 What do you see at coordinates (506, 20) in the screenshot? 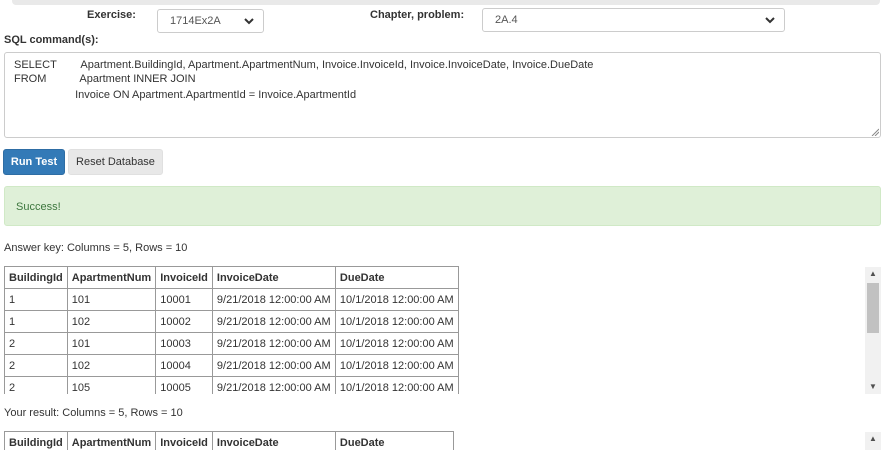
I see `chapter-select-value: 2A.4` at bounding box center [506, 20].